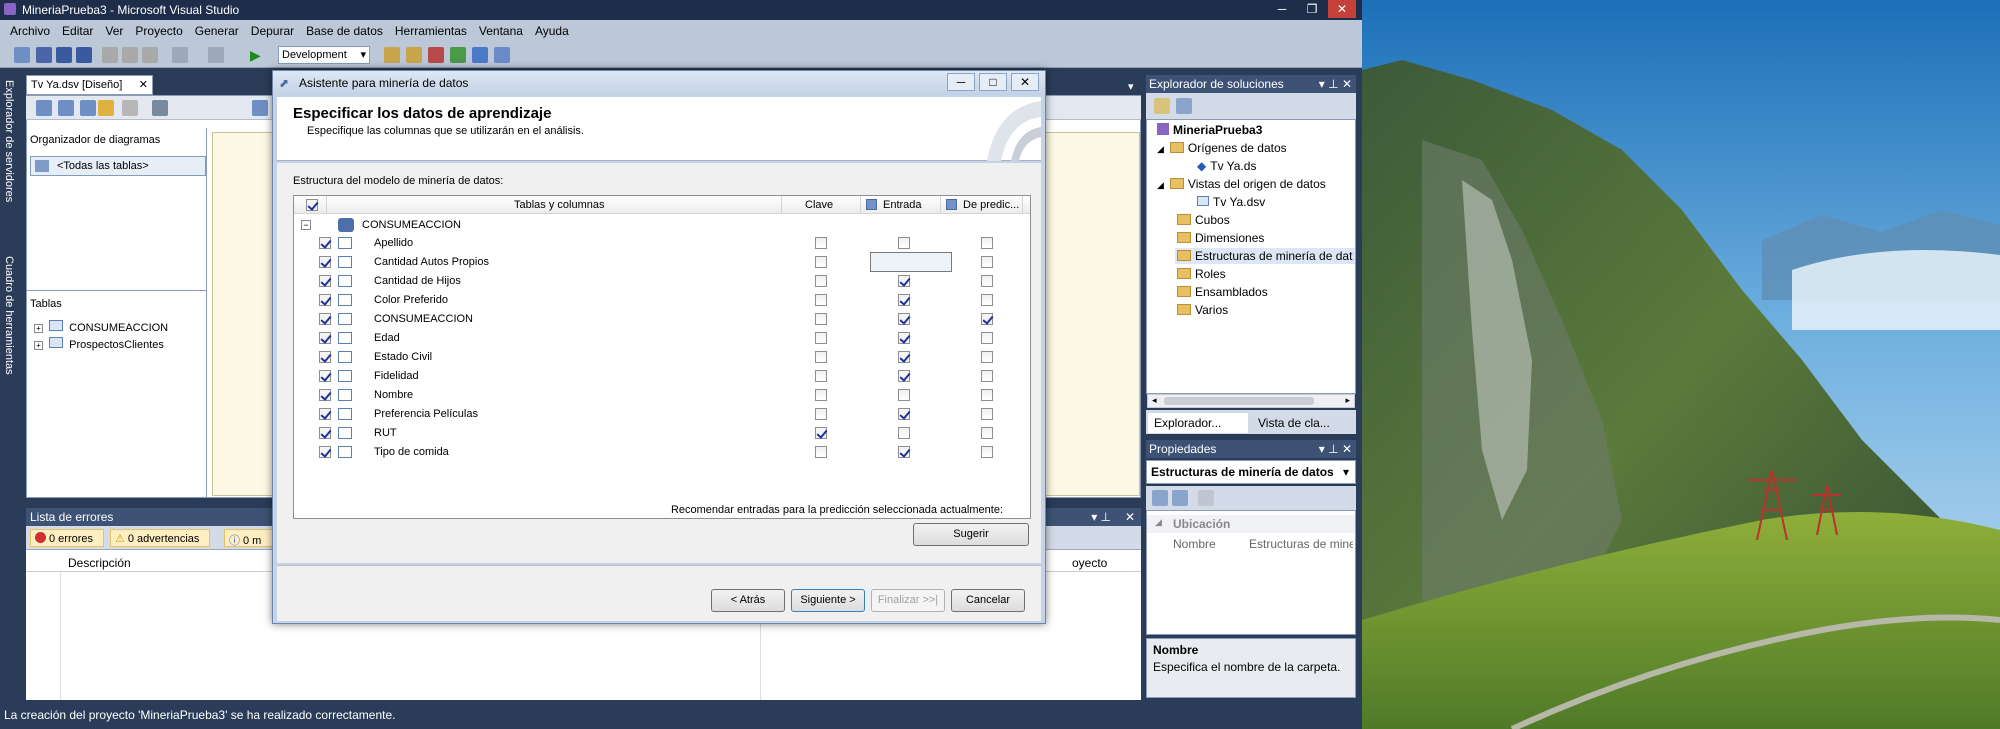 The width and height of the screenshot is (2000, 729). What do you see at coordinates (961, 82) in the screenshot?
I see `dialog-minimize-button: ─` at bounding box center [961, 82].